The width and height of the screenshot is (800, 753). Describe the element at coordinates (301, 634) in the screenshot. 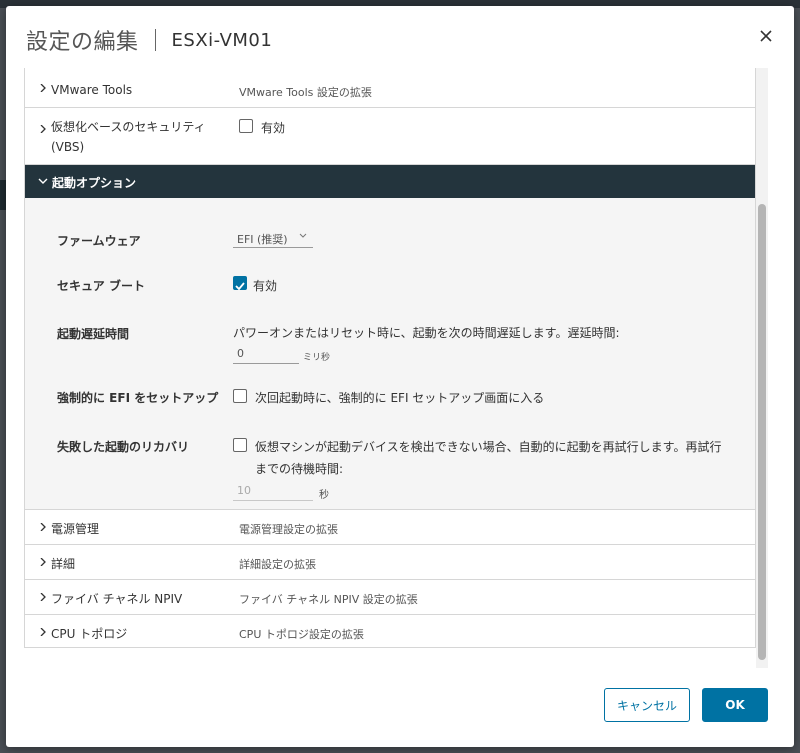

I see `row-desc: CPU トポロジ設定の拡張` at that location.